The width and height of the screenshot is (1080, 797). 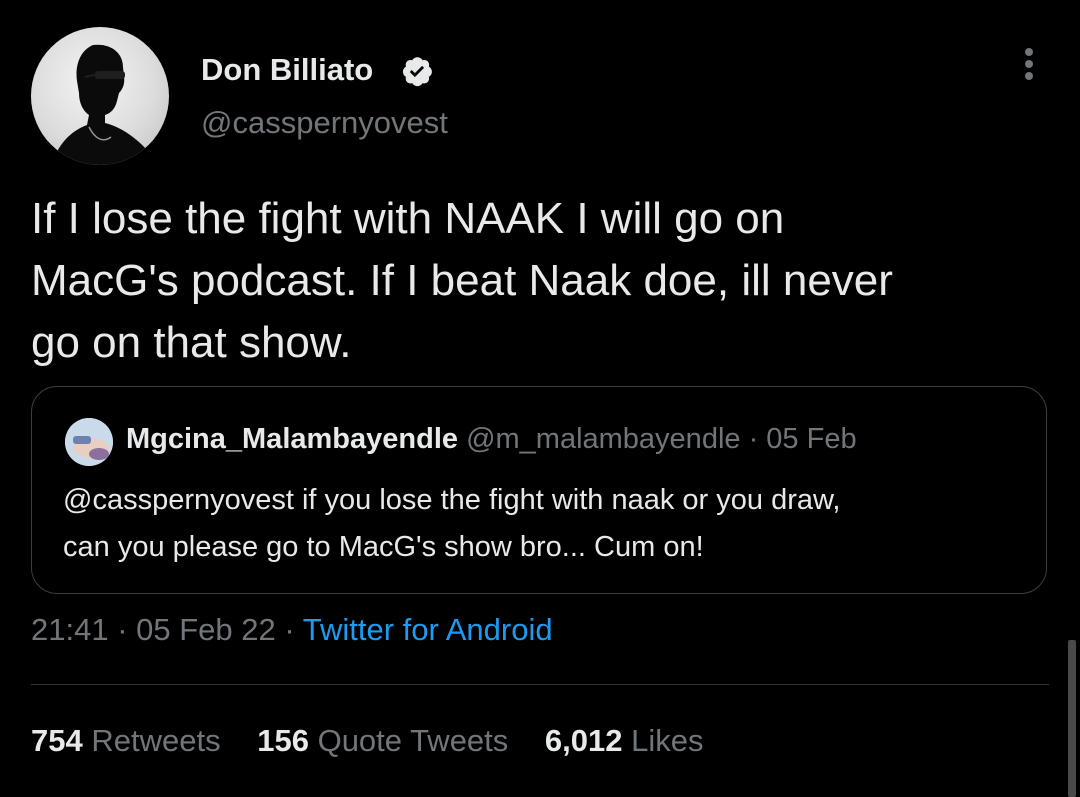 I want to click on tweet-meta: 21:41 · 05 Feb 22 · Twitter for Android, so click(x=292, y=630).